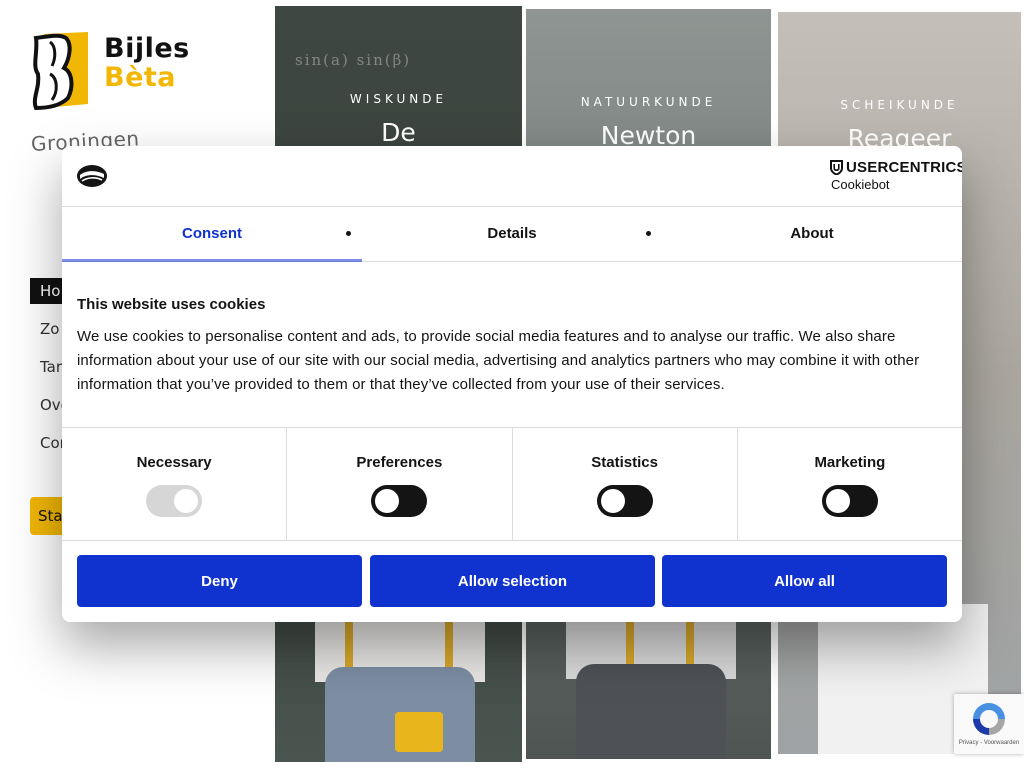 The height and width of the screenshot is (768, 1024). I want to click on toggle-marketing: Marketing, so click(850, 484).